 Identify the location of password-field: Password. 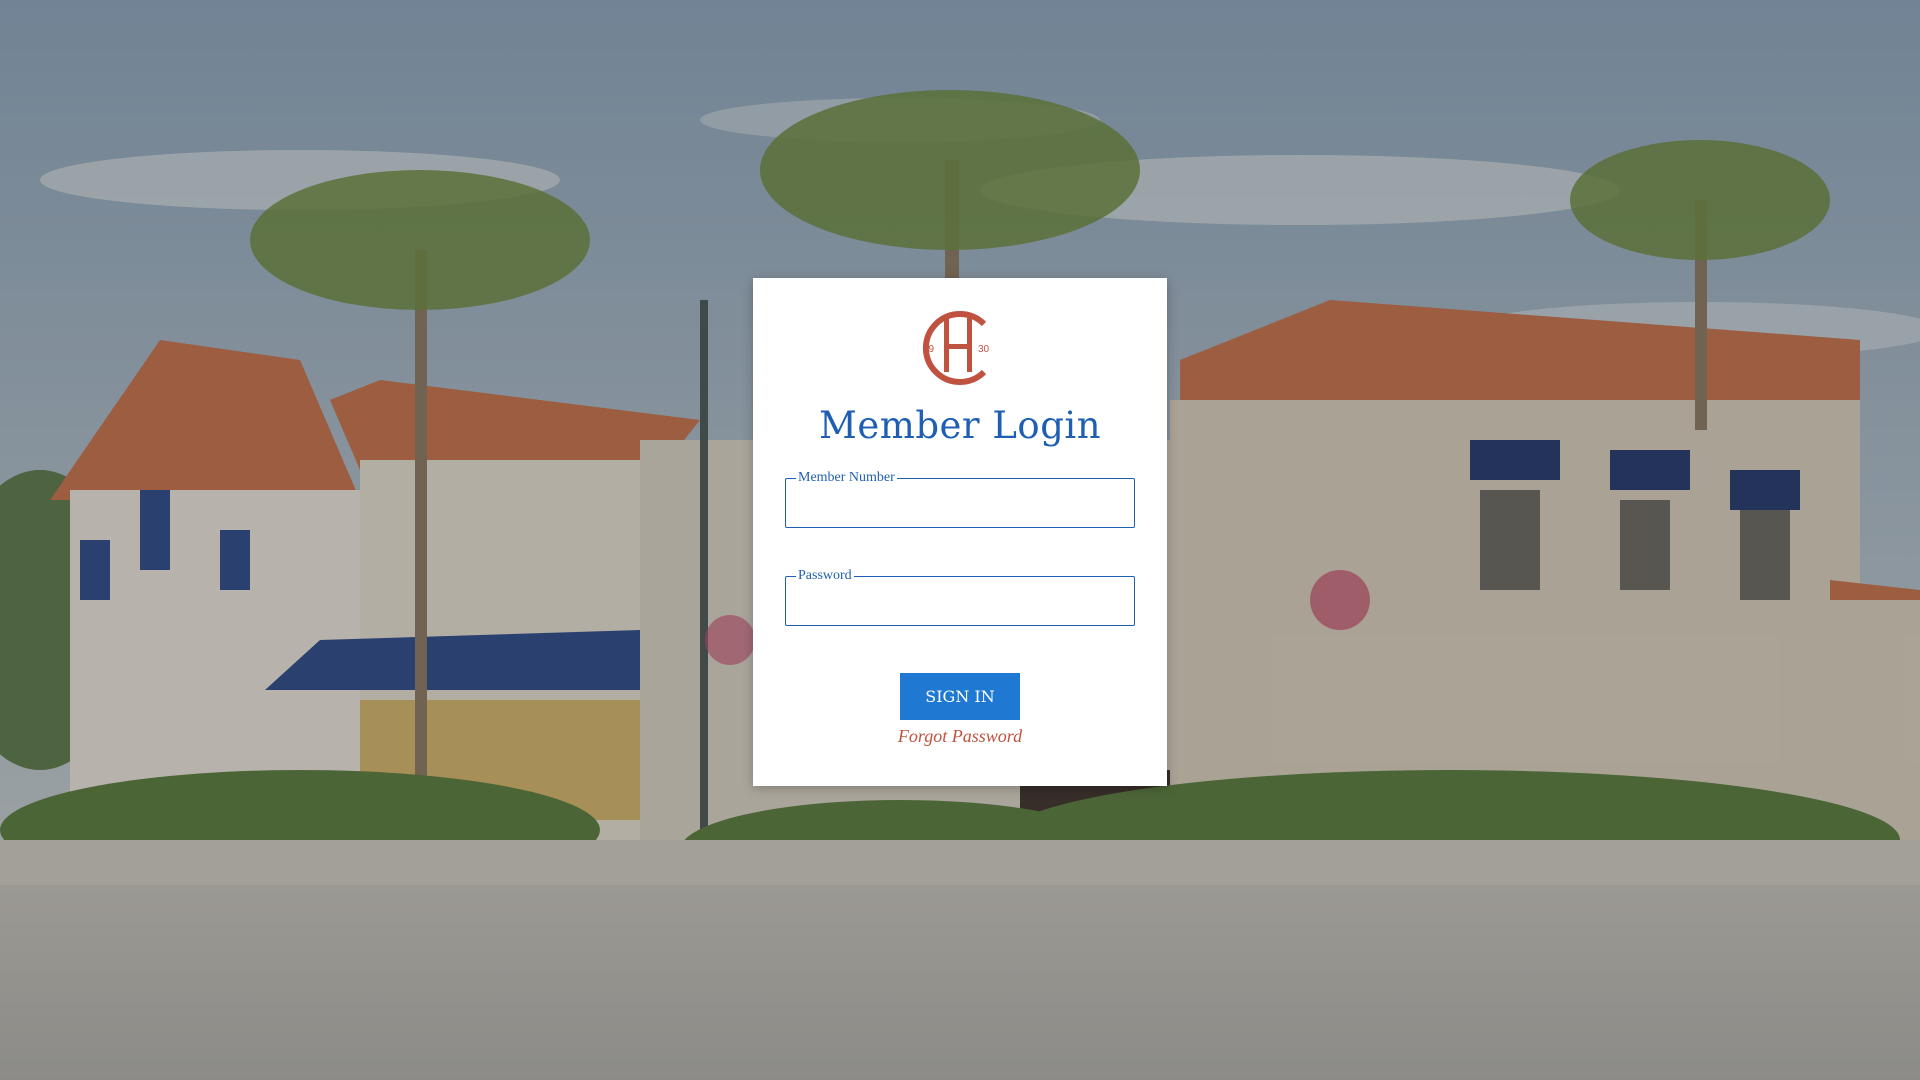
(960, 597).